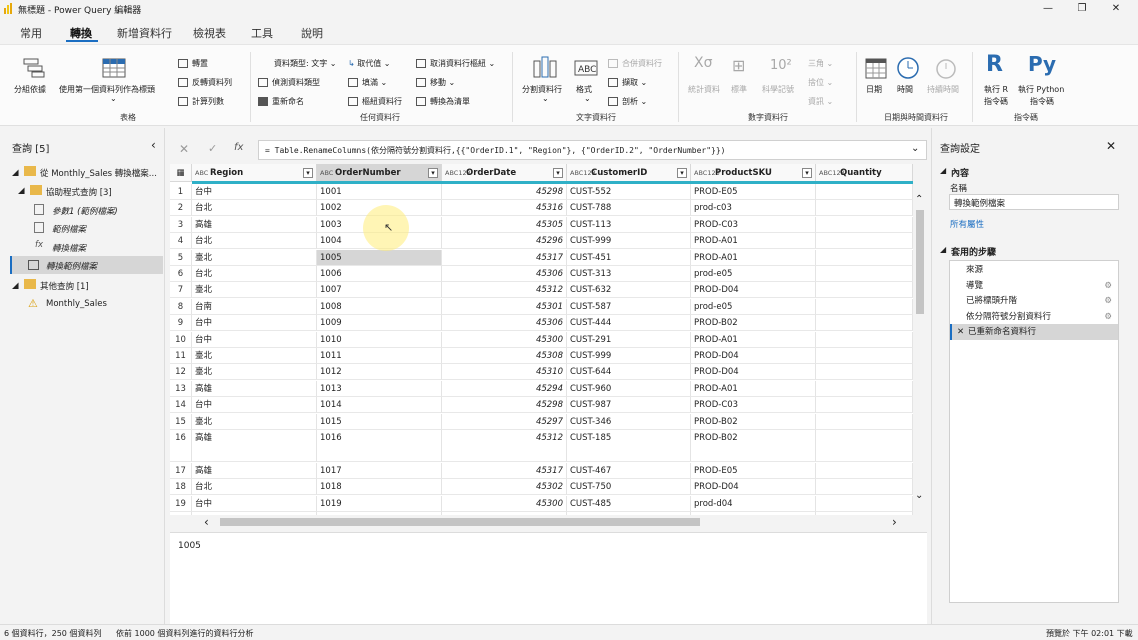  What do you see at coordinates (289, 82) in the screenshot?
I see `detect-data-type-button: 偵測資料類型` at bounding box center [289, 82].